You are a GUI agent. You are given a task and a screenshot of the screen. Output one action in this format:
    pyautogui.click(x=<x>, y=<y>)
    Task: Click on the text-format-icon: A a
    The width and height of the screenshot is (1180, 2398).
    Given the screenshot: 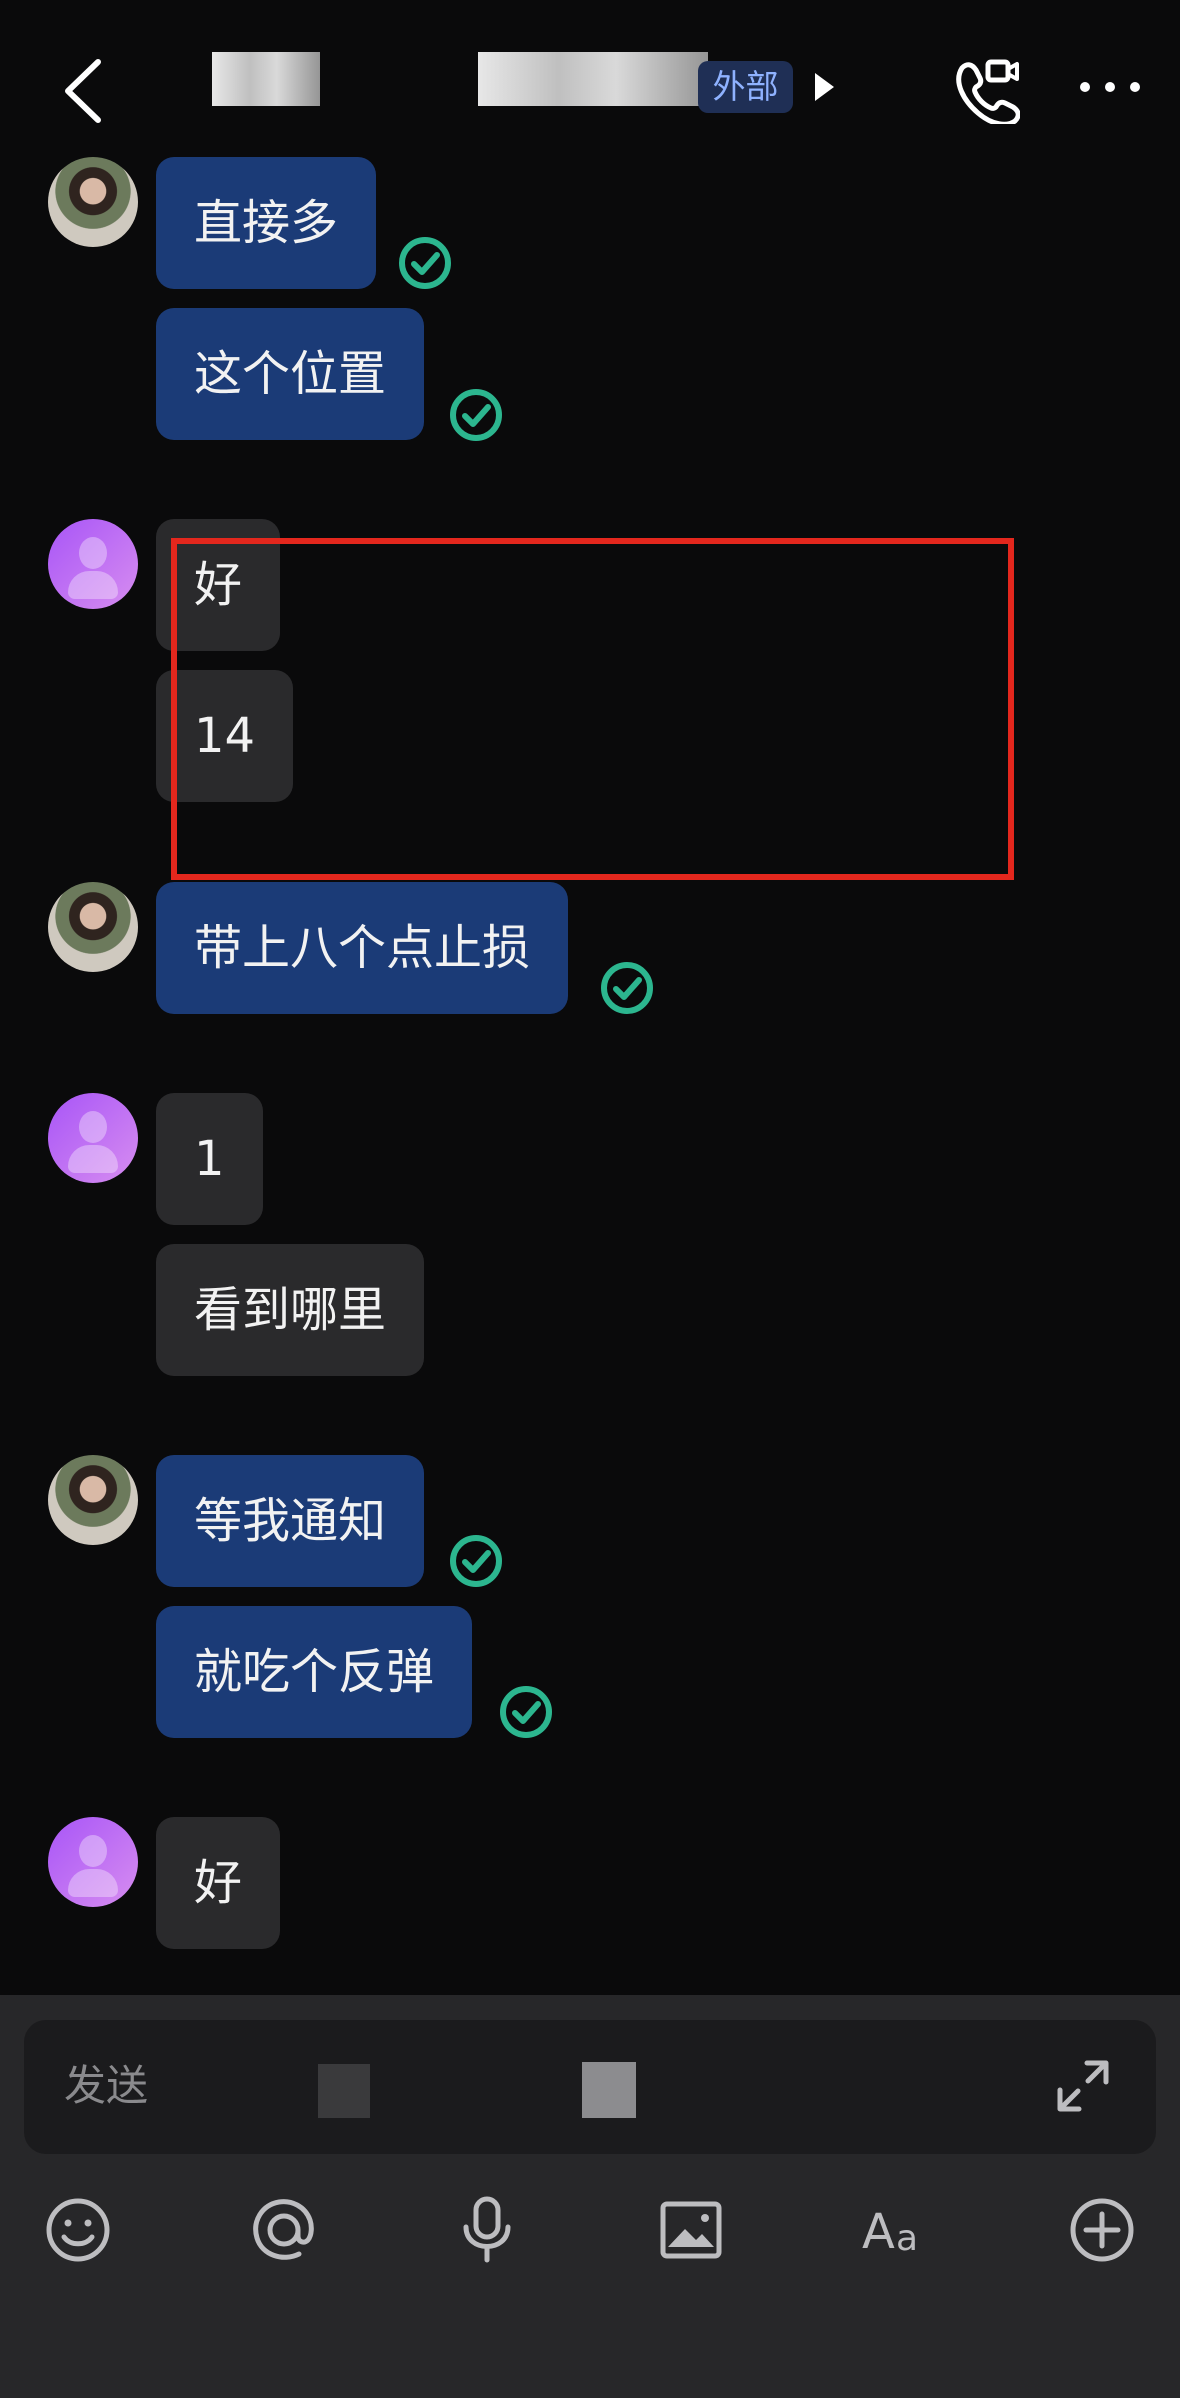 What is the action you would take?
    pyautogui.click(x=896, y=2230)
    